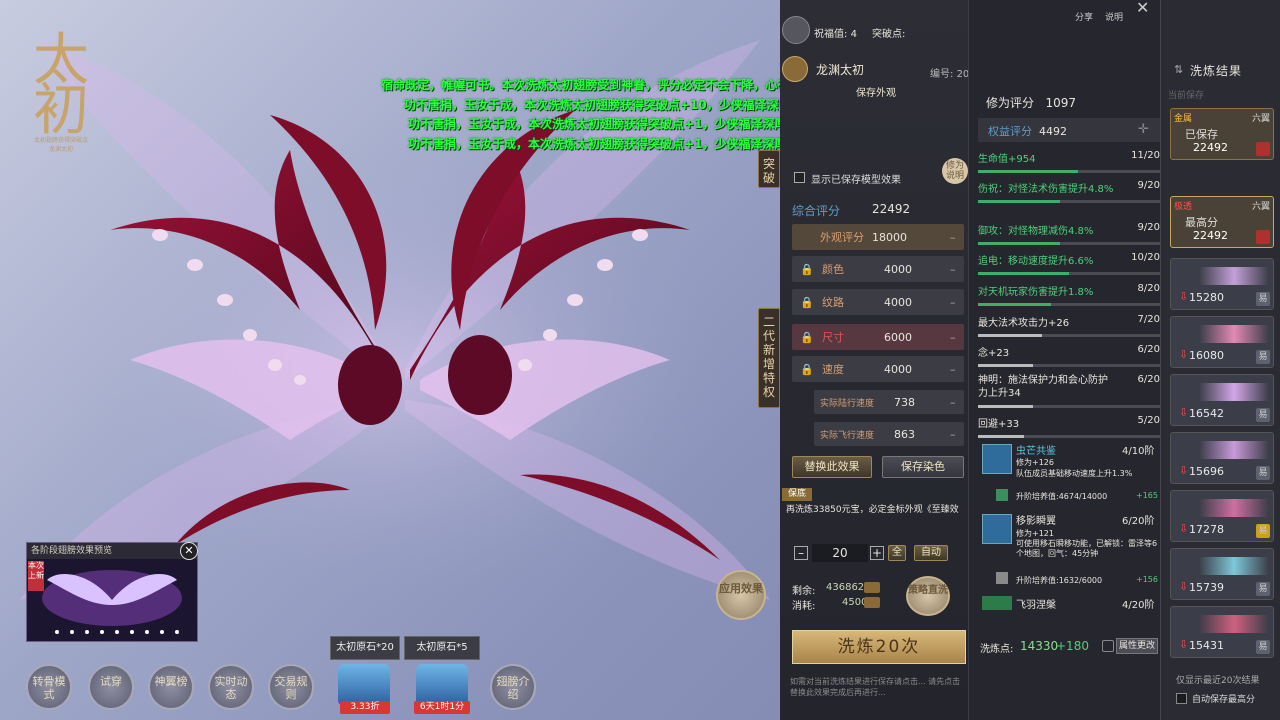 The image size is (1280, 720). What do you see at coordinates (835, 34) in the screenshot?
I see `blessing-value: 祝福值: 4` at bounding box center [835, 34].